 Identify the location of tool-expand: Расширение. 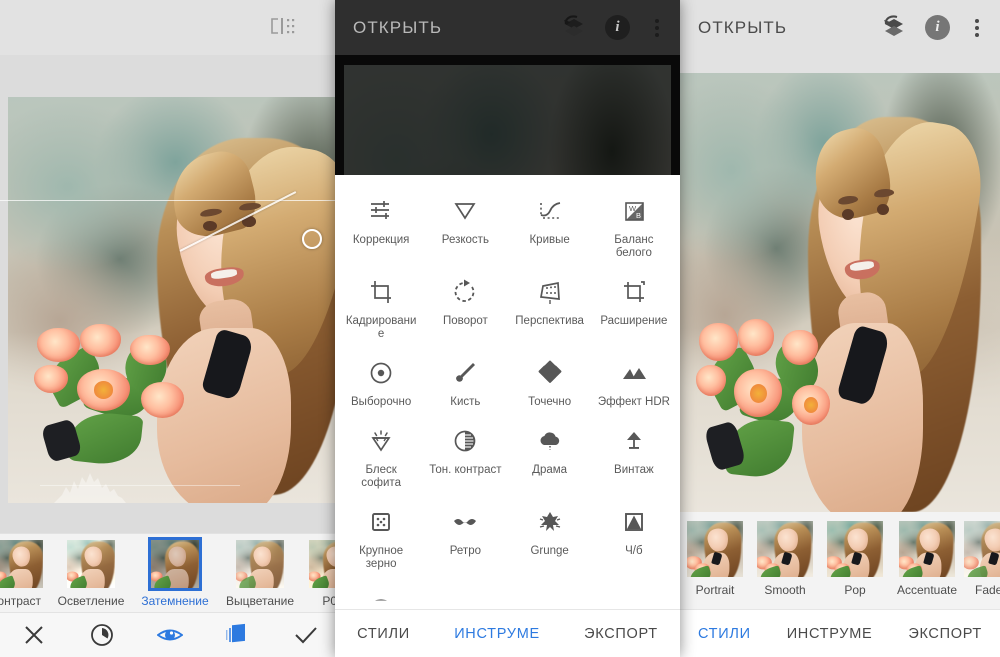
(634, 306).